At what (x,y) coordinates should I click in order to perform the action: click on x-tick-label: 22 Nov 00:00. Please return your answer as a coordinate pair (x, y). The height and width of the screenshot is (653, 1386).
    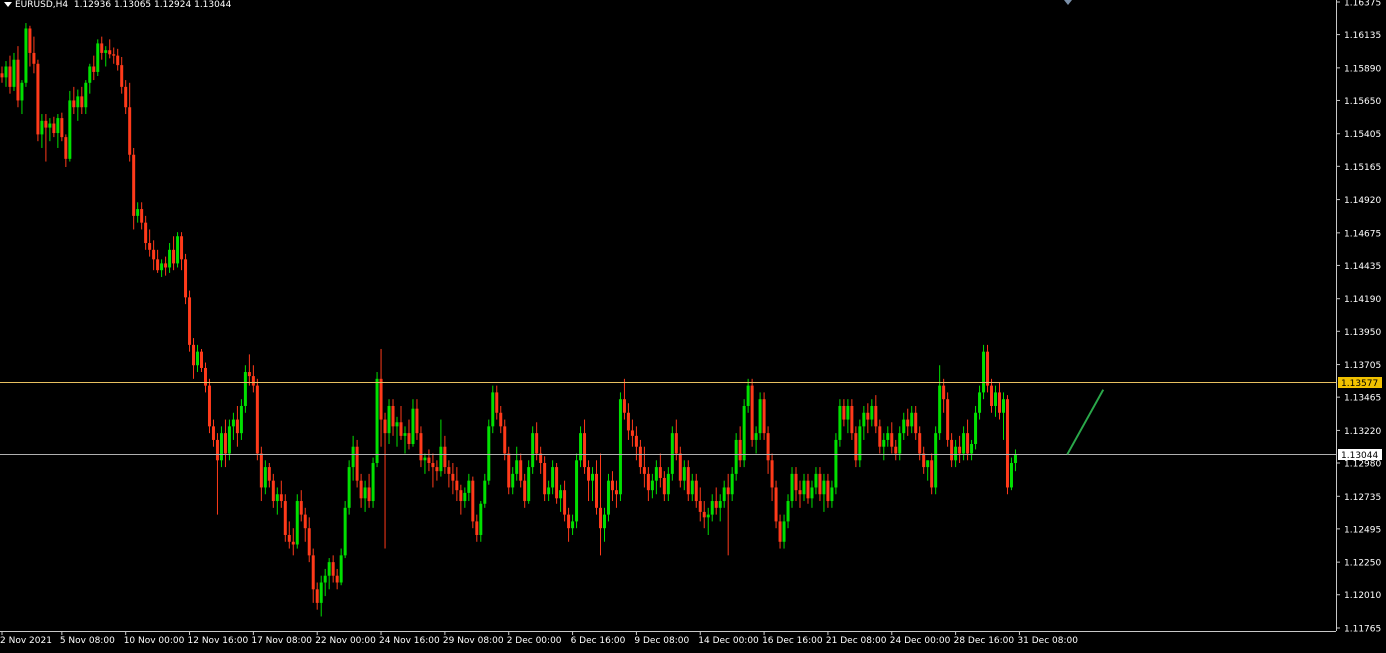
    Looking at the image, I should click on (345, 641).